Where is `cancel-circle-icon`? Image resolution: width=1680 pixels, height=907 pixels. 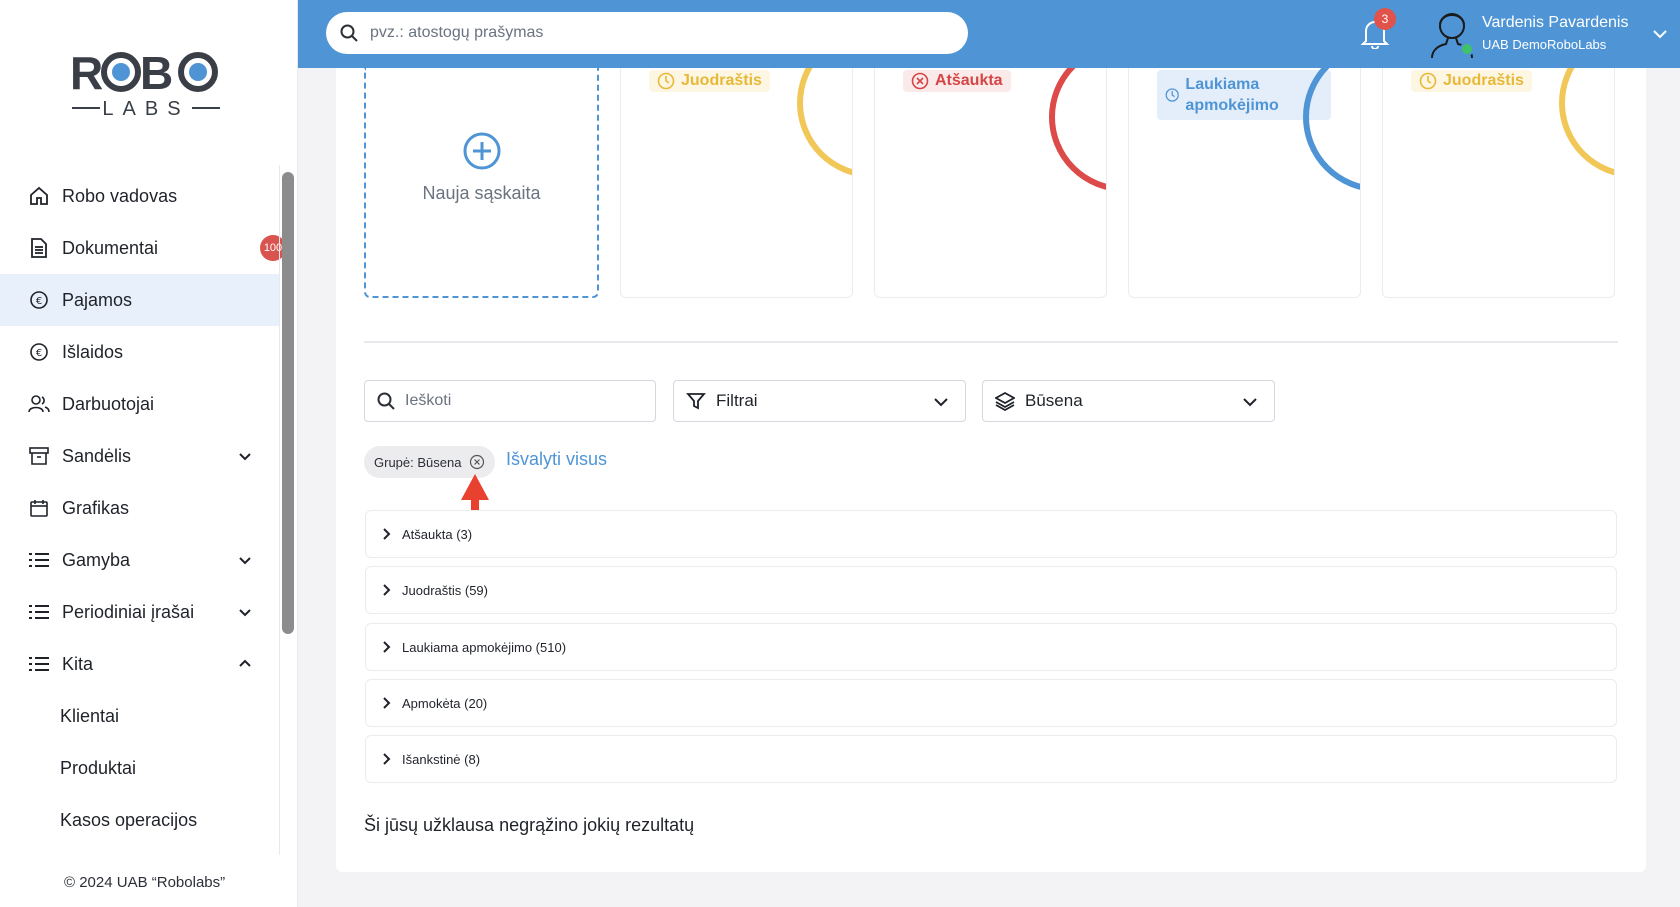 cancel-circle-icon is located at coordinates (920, 81).